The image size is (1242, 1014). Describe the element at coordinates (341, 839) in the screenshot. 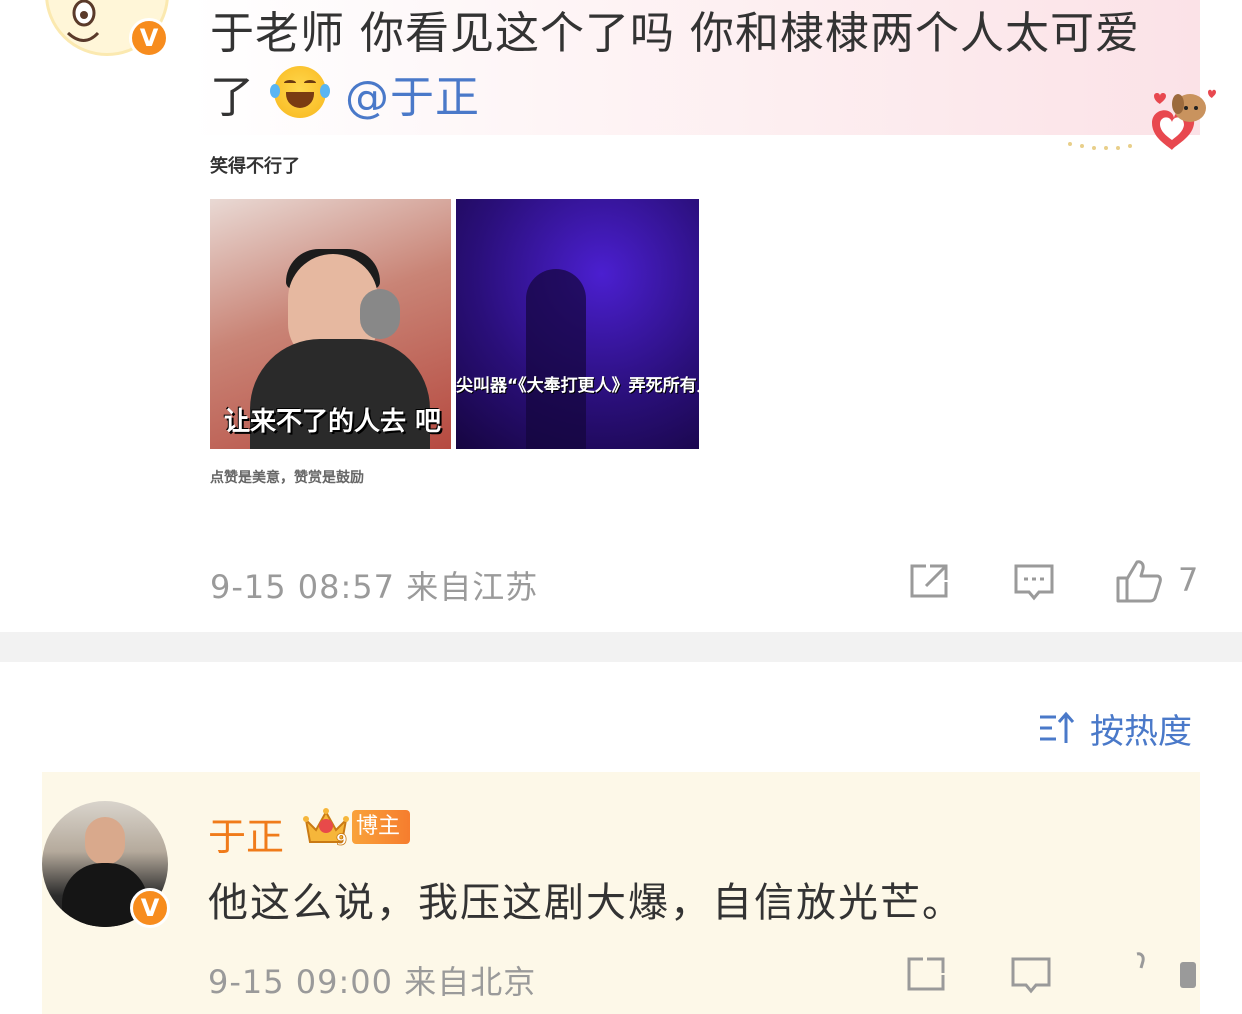

I see `crown-level-number: 9` at that location.